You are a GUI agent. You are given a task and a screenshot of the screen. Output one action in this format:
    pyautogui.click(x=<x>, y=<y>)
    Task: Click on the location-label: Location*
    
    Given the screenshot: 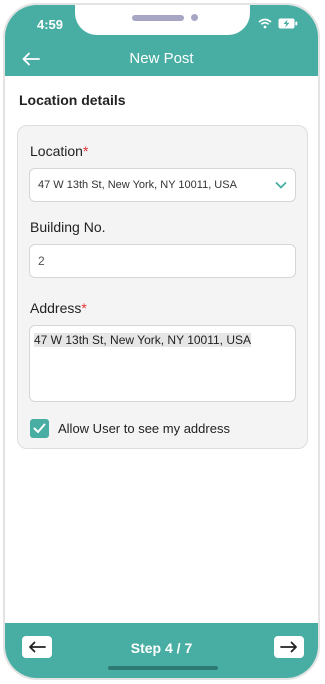 What is the action you would take?
    pyautogui.click(x=59, y=151)
    